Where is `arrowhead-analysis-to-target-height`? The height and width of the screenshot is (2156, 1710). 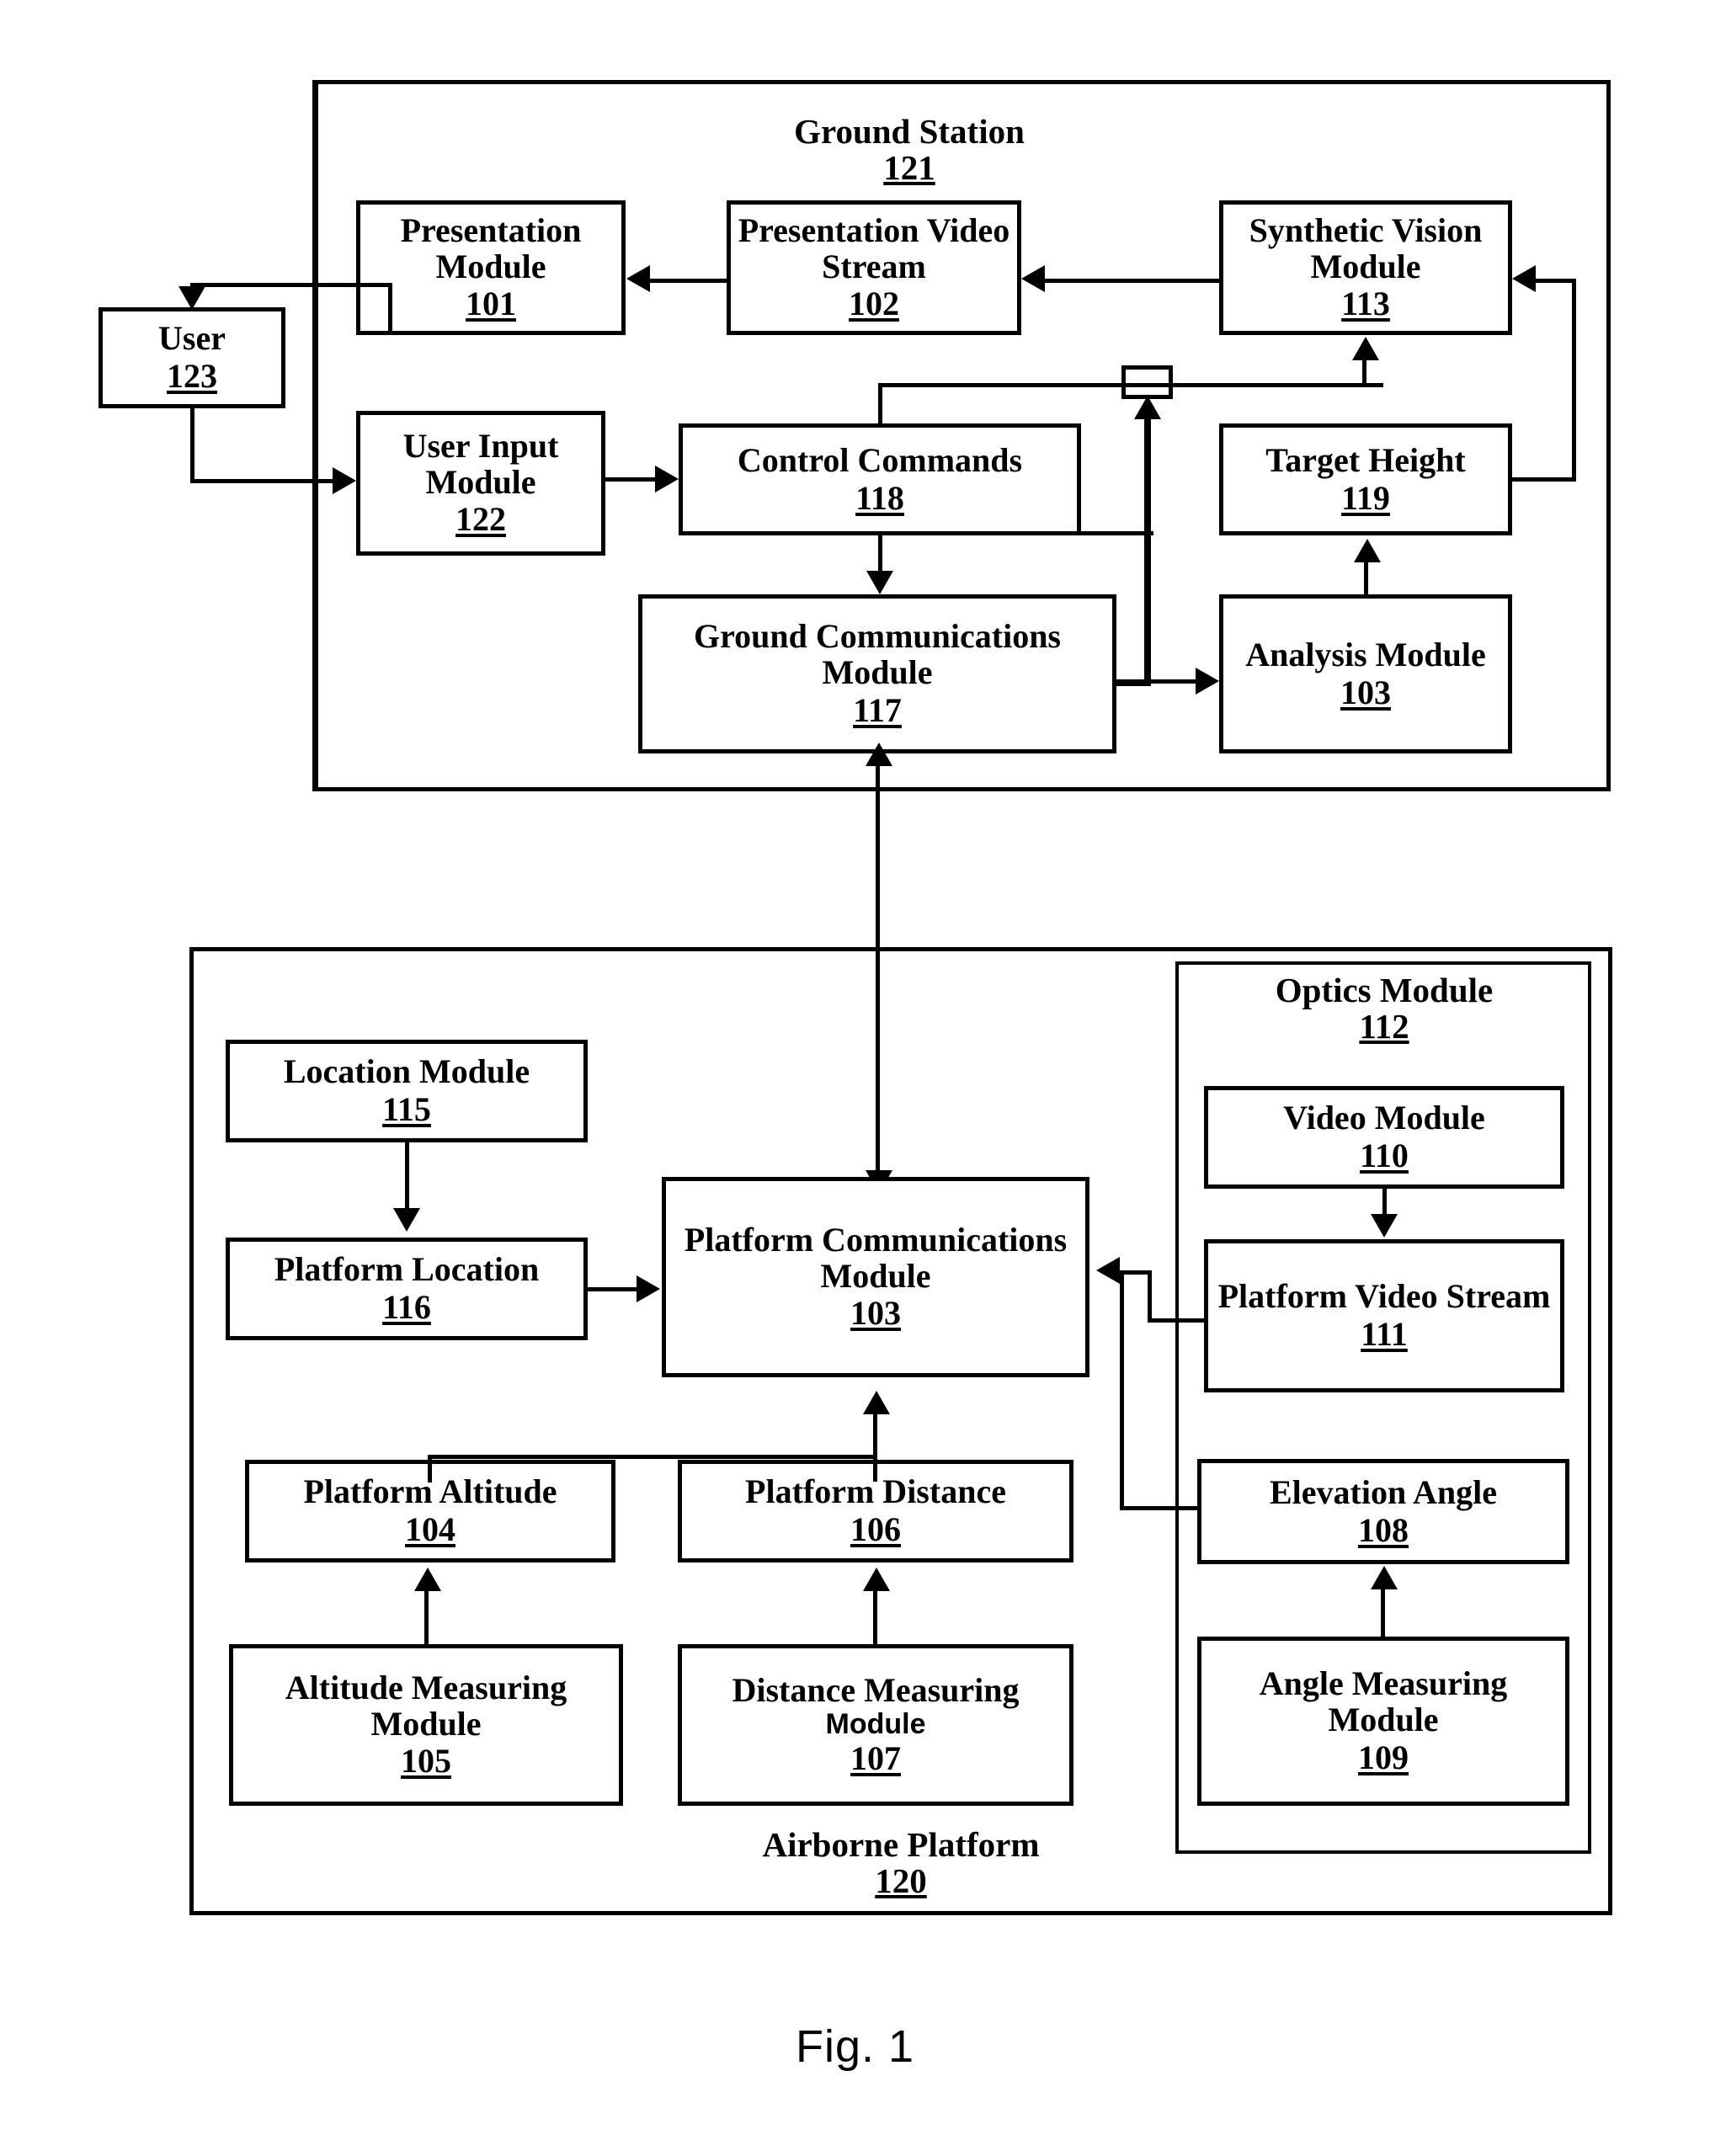 arrowhead-analysis-to-target-height is located at coordinates (1367, 551).